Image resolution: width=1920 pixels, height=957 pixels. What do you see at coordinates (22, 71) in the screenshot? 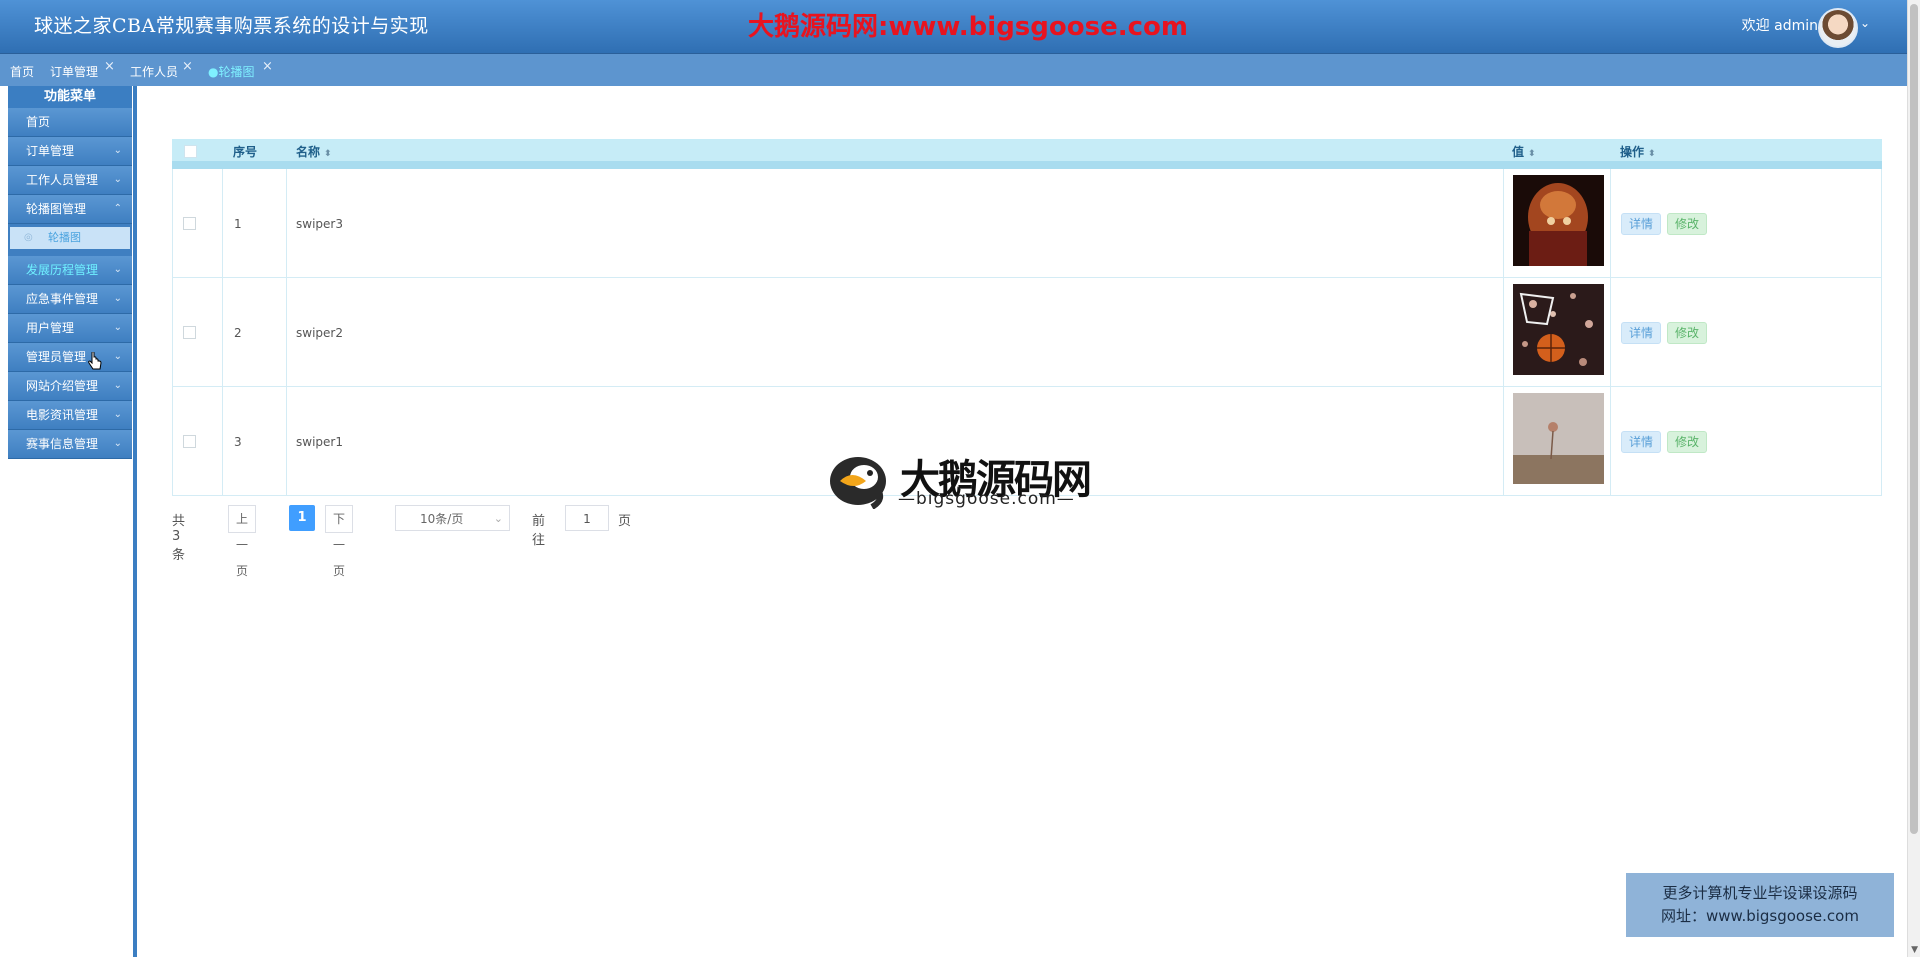
I see `tab-home: 首页` at bounding box center [22, 71].